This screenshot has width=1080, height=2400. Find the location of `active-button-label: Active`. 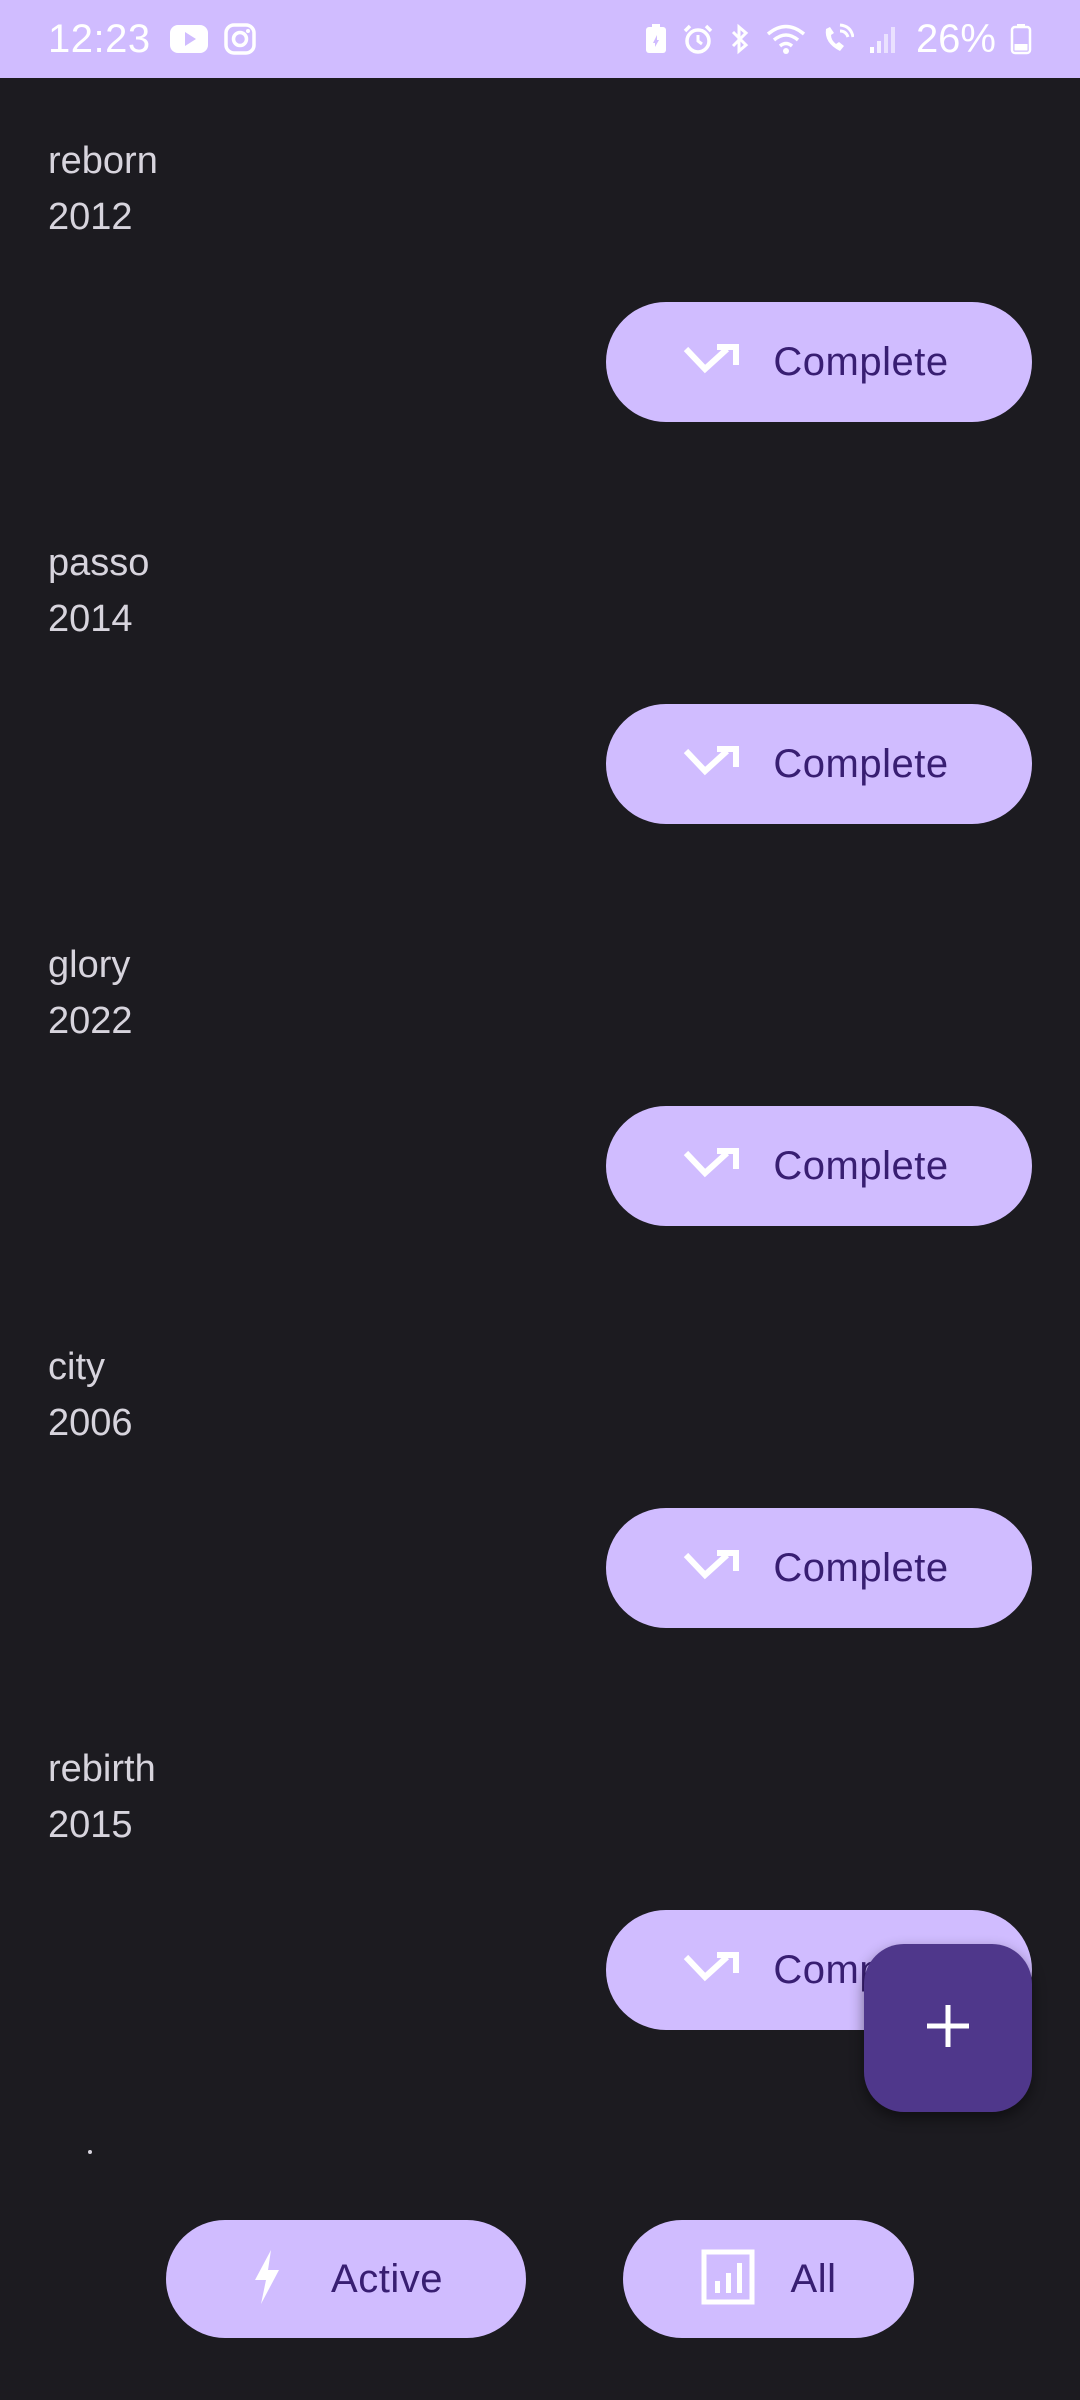

active-button-label: Active is located at coordinates (387, 2278).